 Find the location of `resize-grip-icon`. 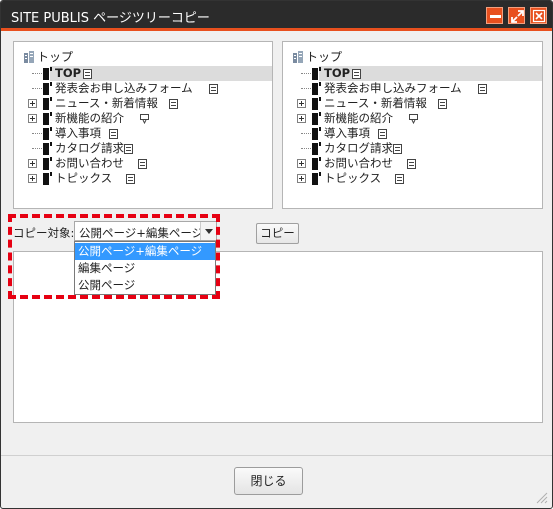

resize-grip-icon is located at coordinates (541, 497).